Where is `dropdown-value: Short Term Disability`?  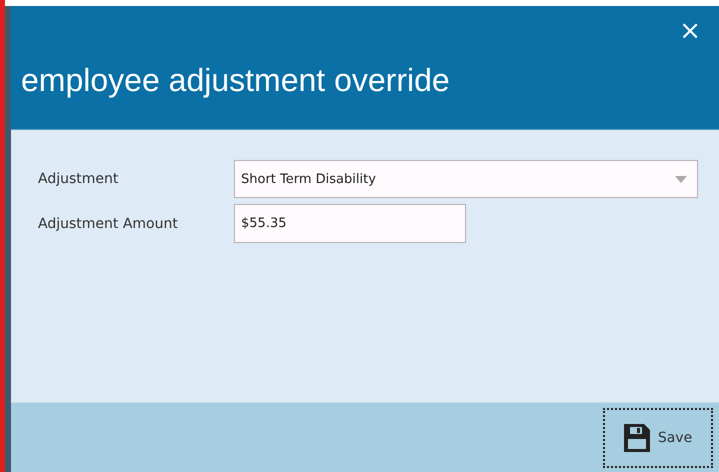 dropdown-value: Short Term Disability is located at coordinates (308, 179).